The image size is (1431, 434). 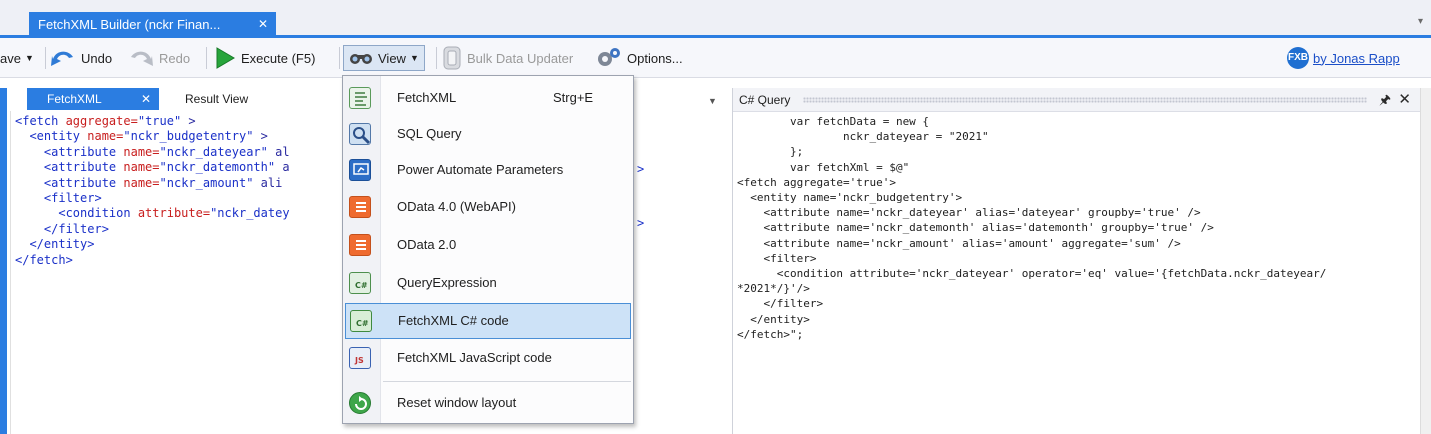 What do you see at coordinates (429, 133) in the screenshot?
I see `menu-item-label: SQL Query` at bounding box center [429, 133].